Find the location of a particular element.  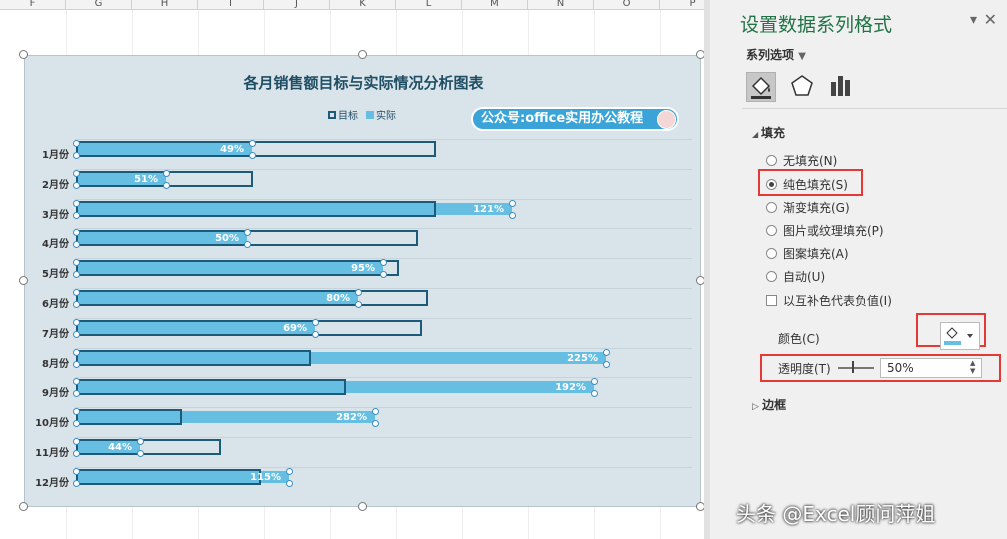

data-label: 121% is located at coordinates (484, 209).